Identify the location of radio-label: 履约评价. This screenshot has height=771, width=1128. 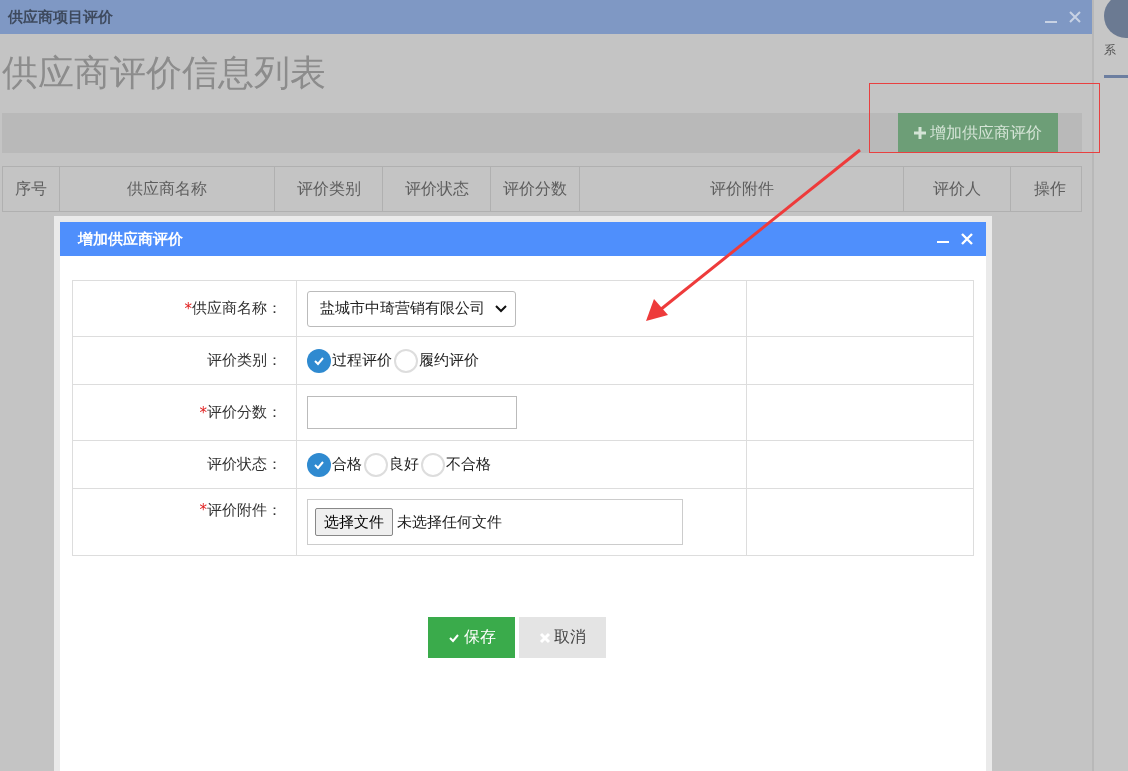
(449, 360).